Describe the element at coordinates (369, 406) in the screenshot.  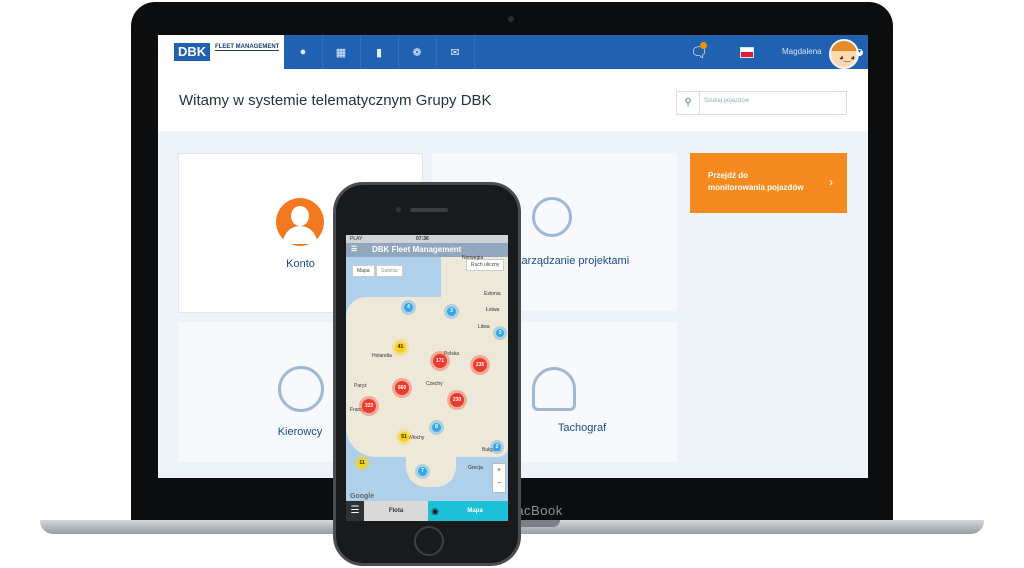
I see `map-cluster-marker: 323` at that location.